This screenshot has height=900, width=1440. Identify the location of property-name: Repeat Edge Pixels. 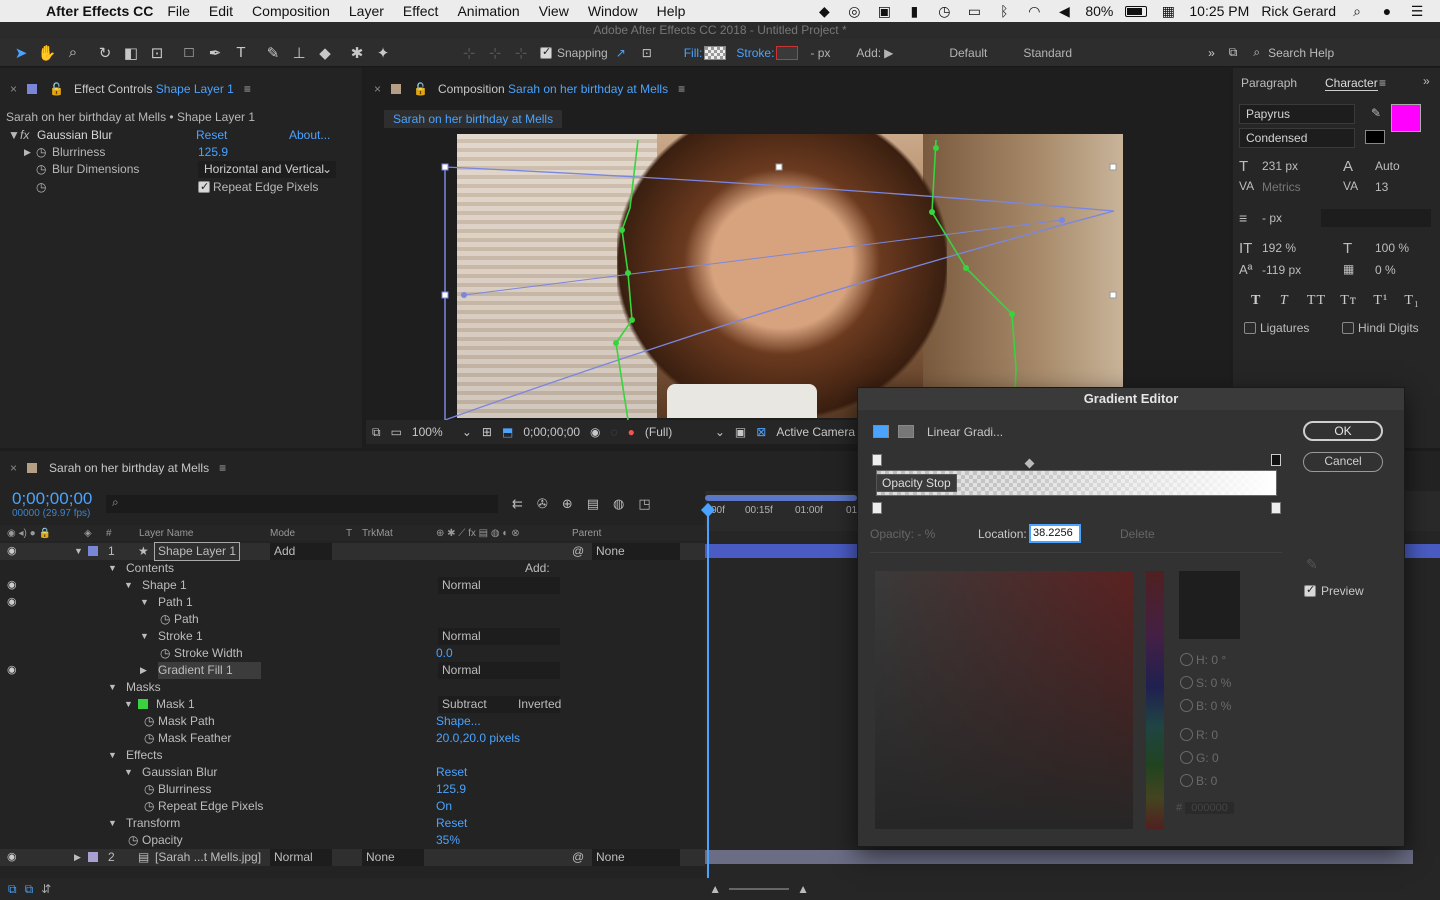
(210, 806).